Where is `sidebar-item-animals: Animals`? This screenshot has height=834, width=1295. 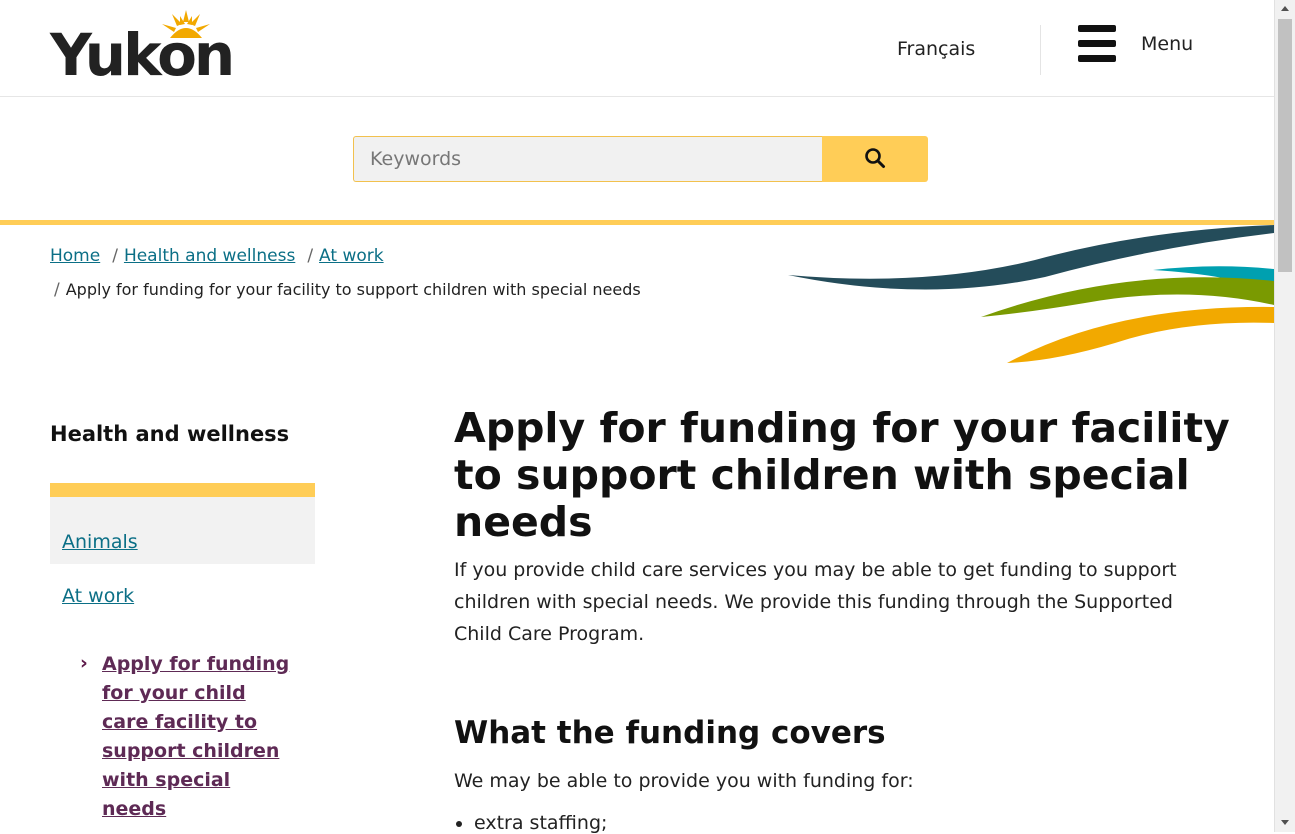 sidebar-item-animals: Animals is located at coordinates (100, 542).